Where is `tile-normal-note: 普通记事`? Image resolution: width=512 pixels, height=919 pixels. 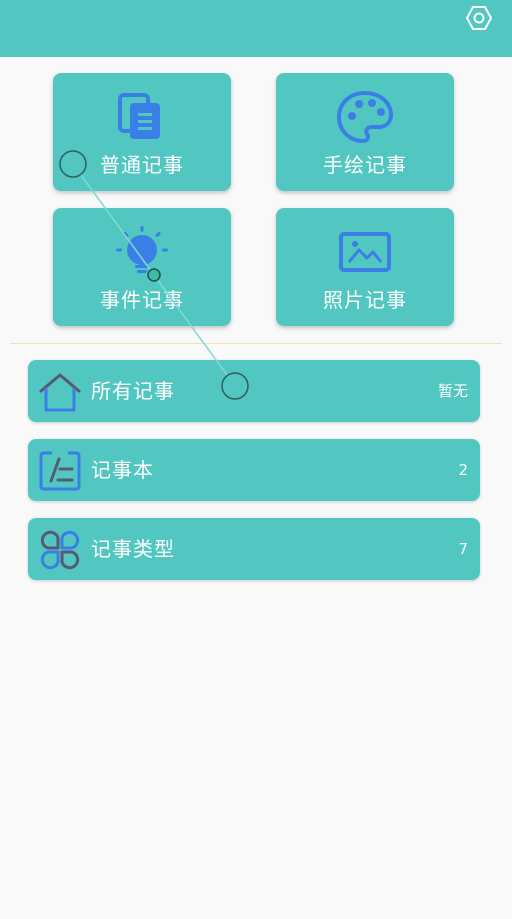 tile-normal-note: 普通记事 is located at coordinates (142, 132).